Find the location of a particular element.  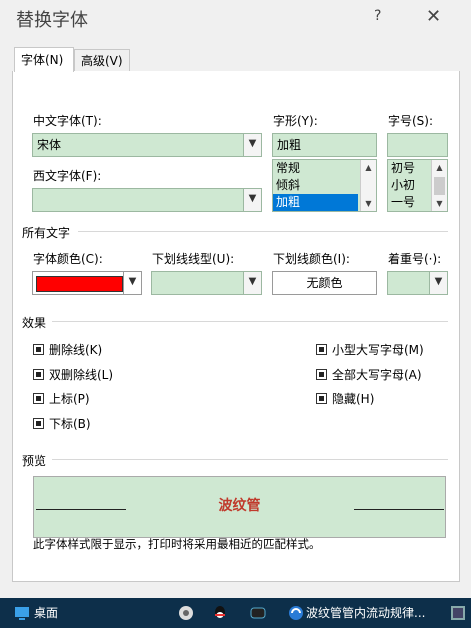

double-strikethrough-checkbox: 双删除线(L) is located at coordinates (73, 374).